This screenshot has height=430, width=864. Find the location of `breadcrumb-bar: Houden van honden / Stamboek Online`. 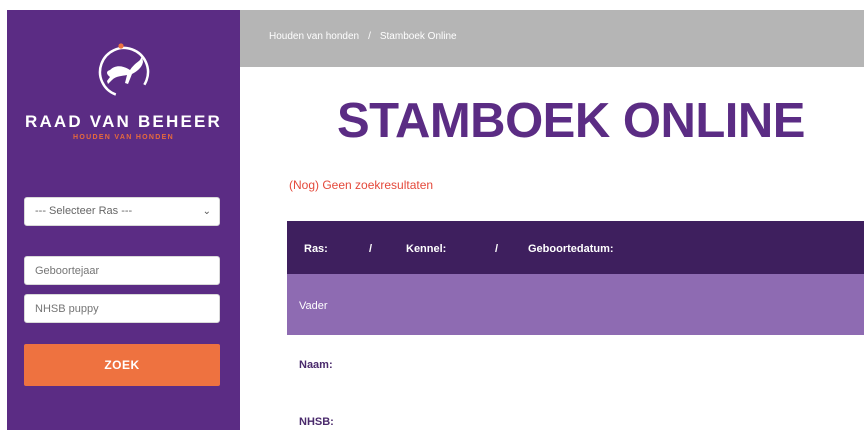

breadcrumb-bar: Houden van honden / Stamboek Online is located at coordinates (552, 38).